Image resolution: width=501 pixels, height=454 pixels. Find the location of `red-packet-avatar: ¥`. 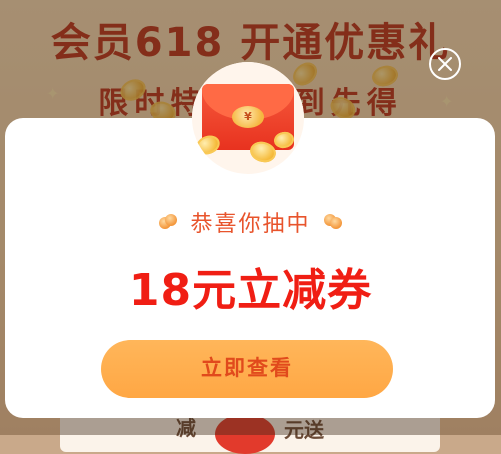

red-packet-avatar: ¥ is located at coordinates (248, 118).